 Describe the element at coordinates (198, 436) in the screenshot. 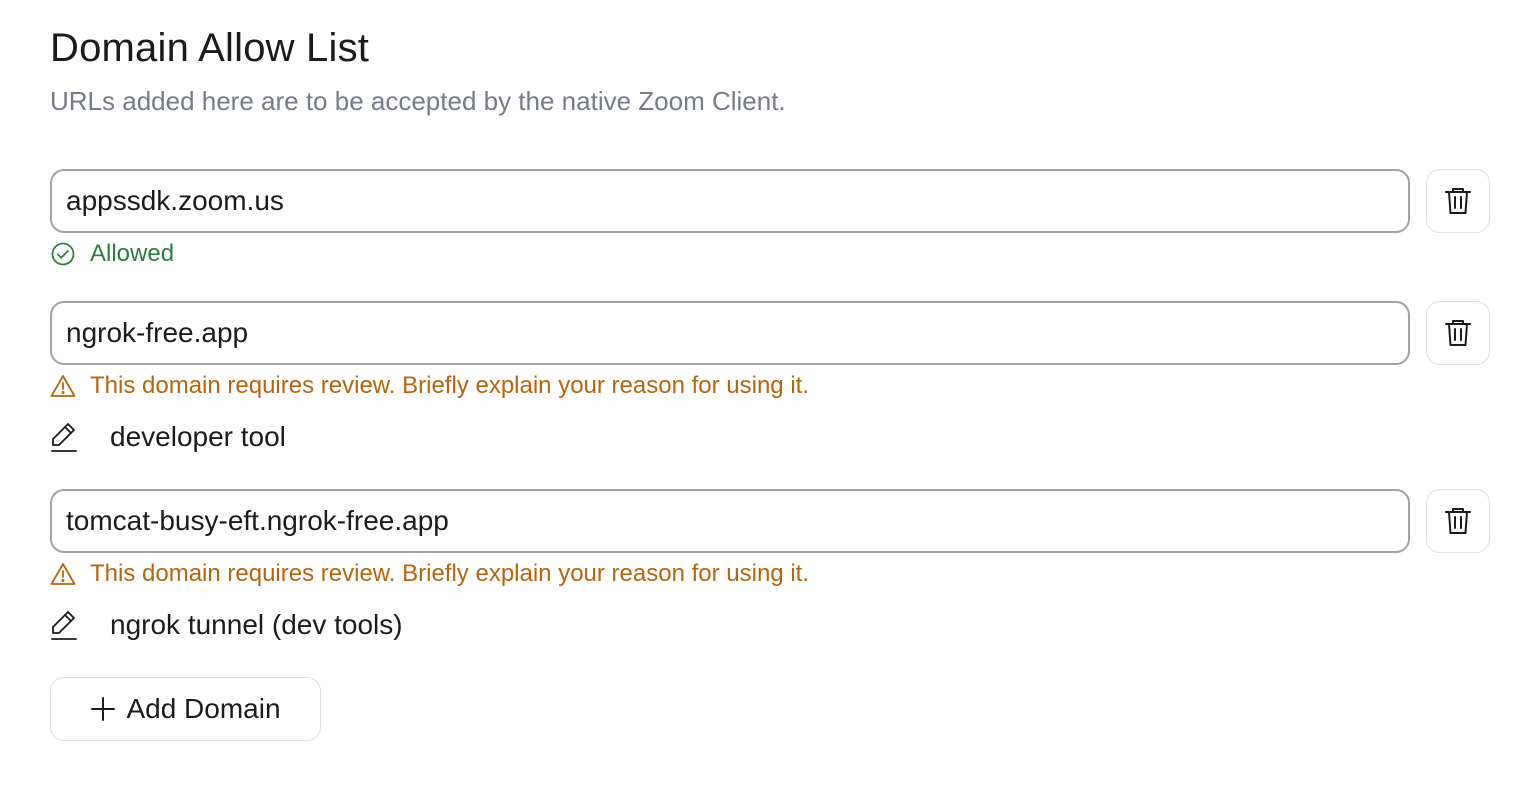

I see `reason-text: developer tool` at that location.